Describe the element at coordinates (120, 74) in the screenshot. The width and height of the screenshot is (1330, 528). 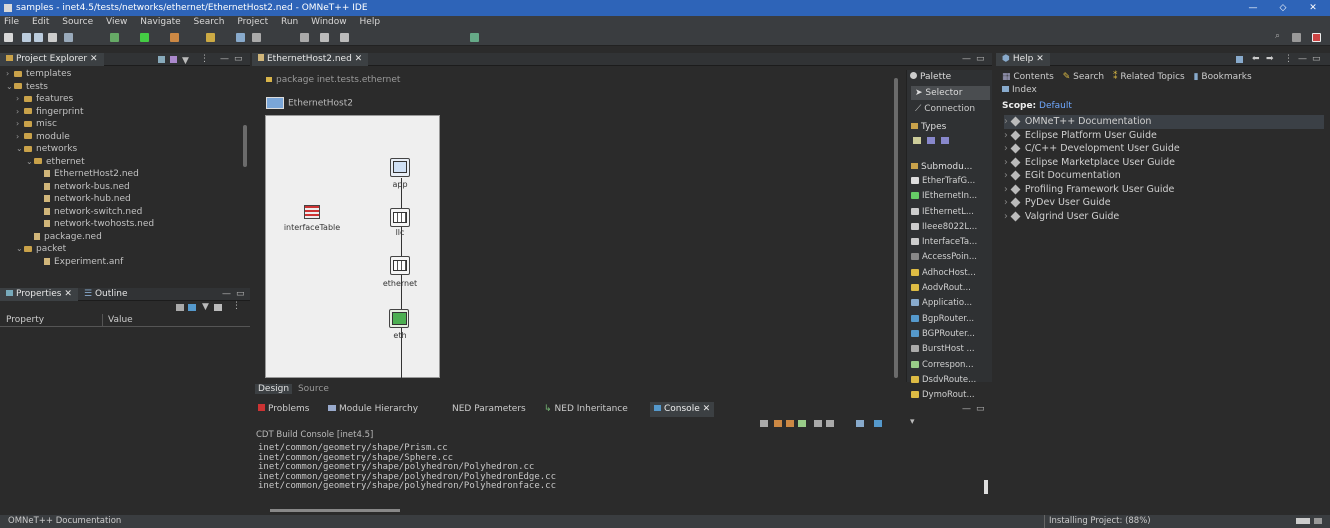
I see `tree-item: › templates` at that location.